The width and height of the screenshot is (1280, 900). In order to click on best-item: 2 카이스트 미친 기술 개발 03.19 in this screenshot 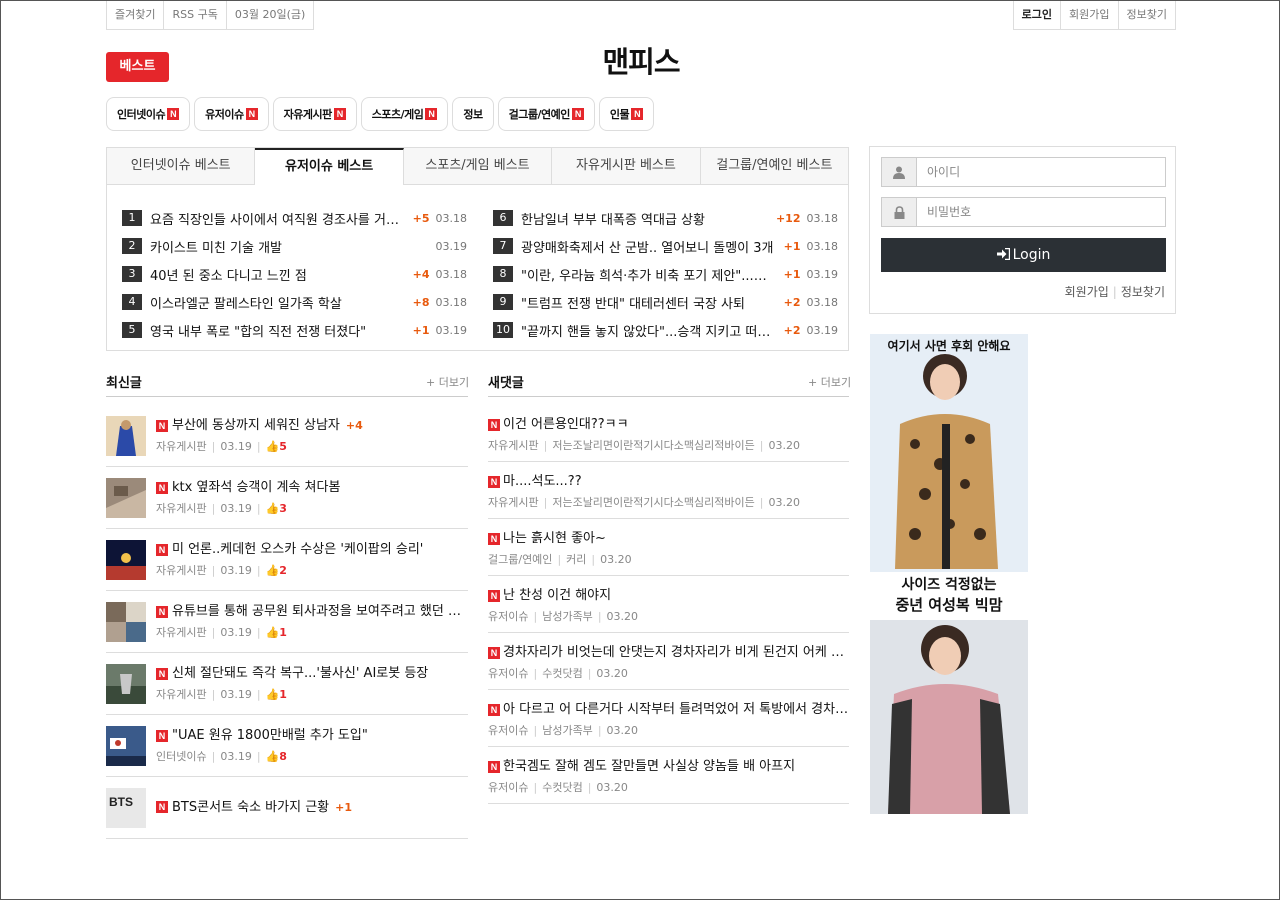, I will do `click(294, 246)`.